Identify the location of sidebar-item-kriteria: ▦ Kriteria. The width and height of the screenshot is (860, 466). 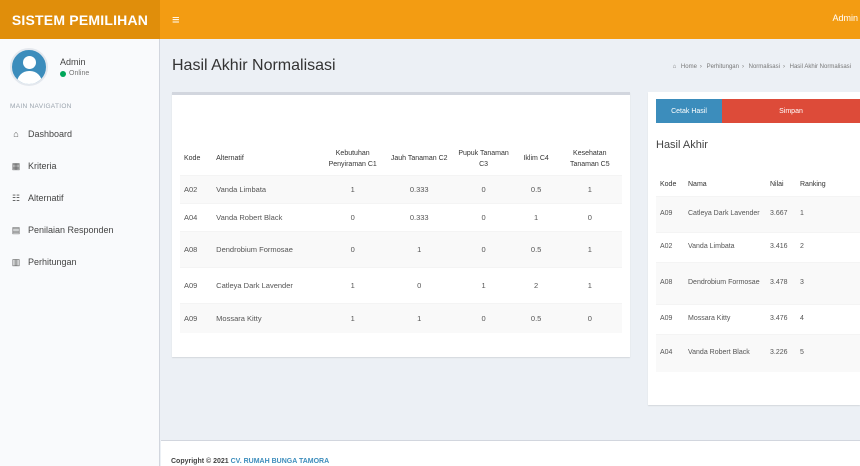
(79, 166).